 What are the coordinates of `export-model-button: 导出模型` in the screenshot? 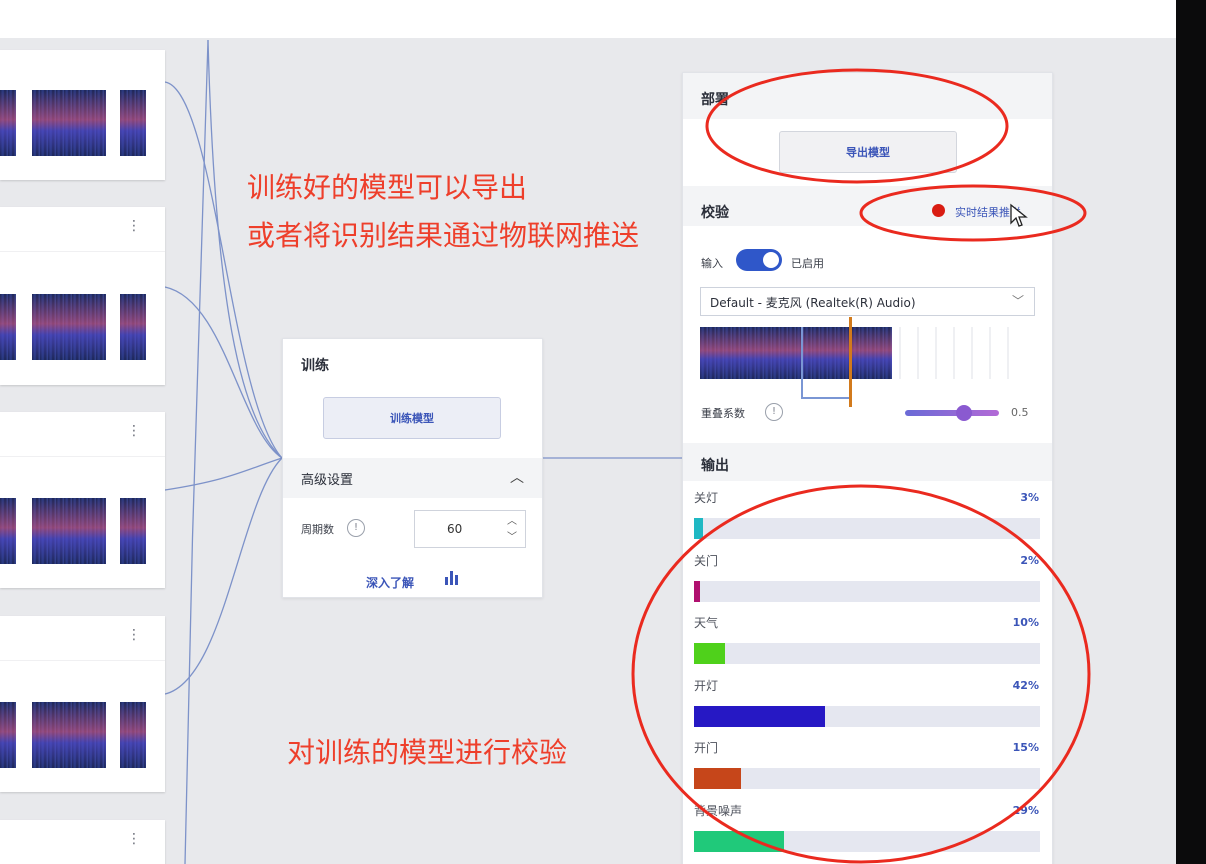 It's located at (868, 152).